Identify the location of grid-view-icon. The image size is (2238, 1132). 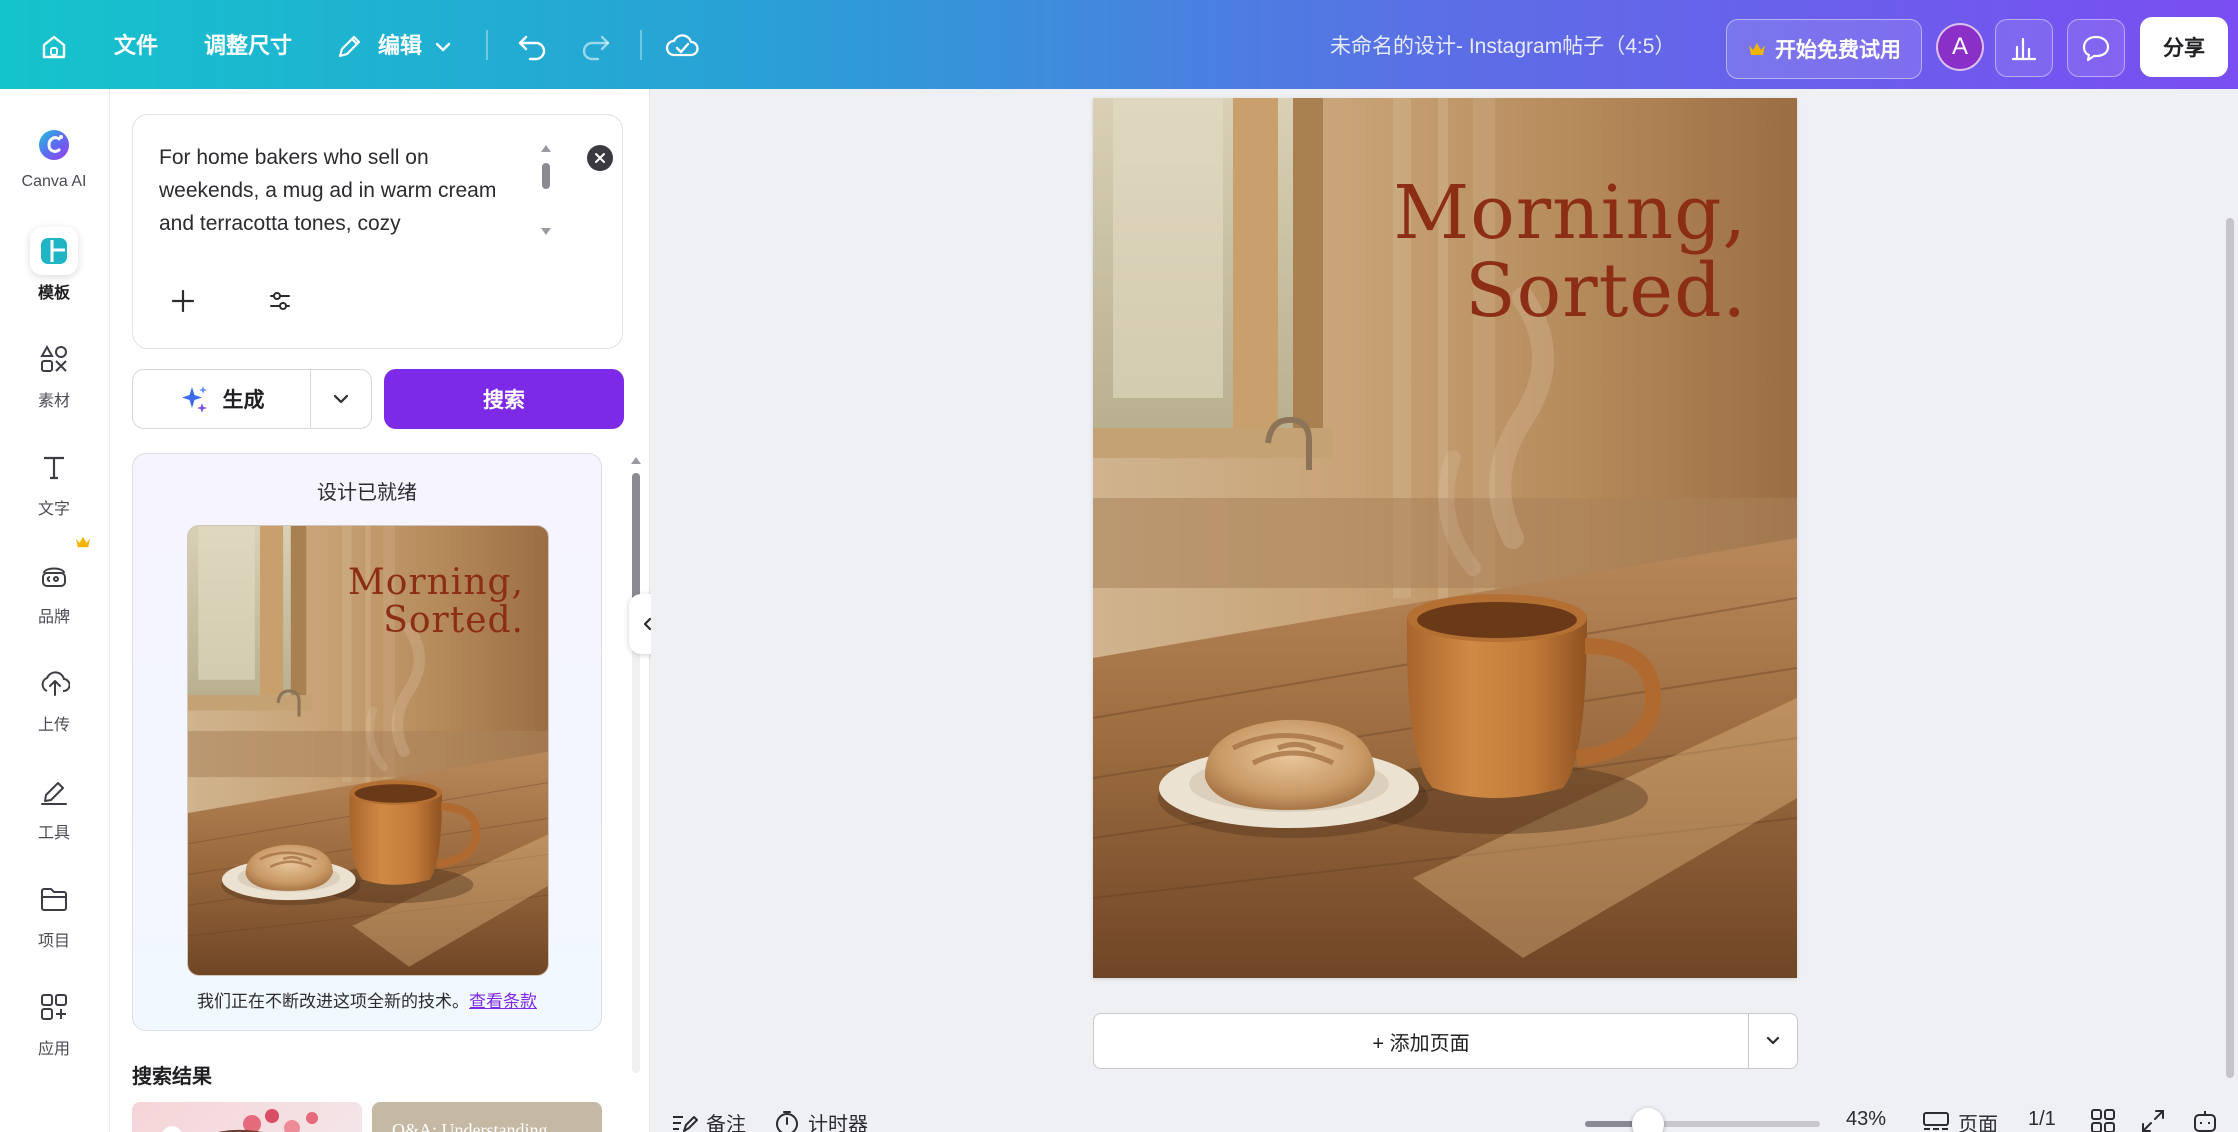
(2103, 1120).